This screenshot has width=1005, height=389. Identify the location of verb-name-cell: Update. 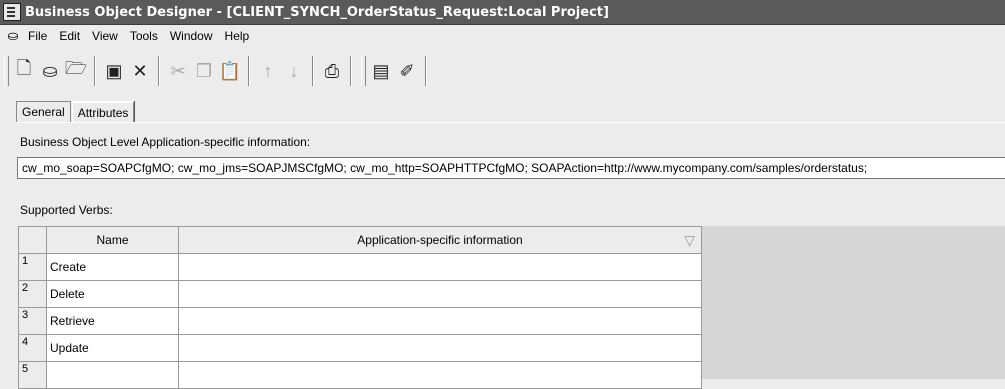
(112, 348).